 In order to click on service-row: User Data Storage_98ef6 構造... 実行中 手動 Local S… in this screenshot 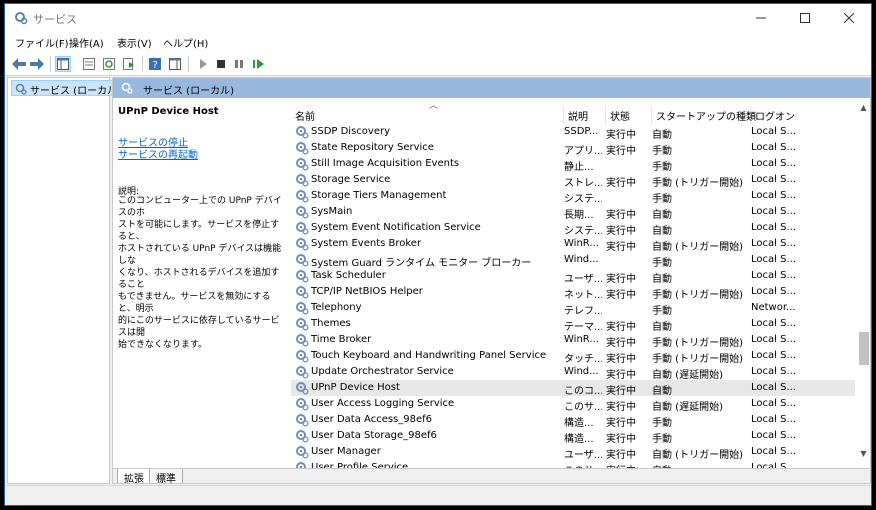, I will do `click(573, 436)`.